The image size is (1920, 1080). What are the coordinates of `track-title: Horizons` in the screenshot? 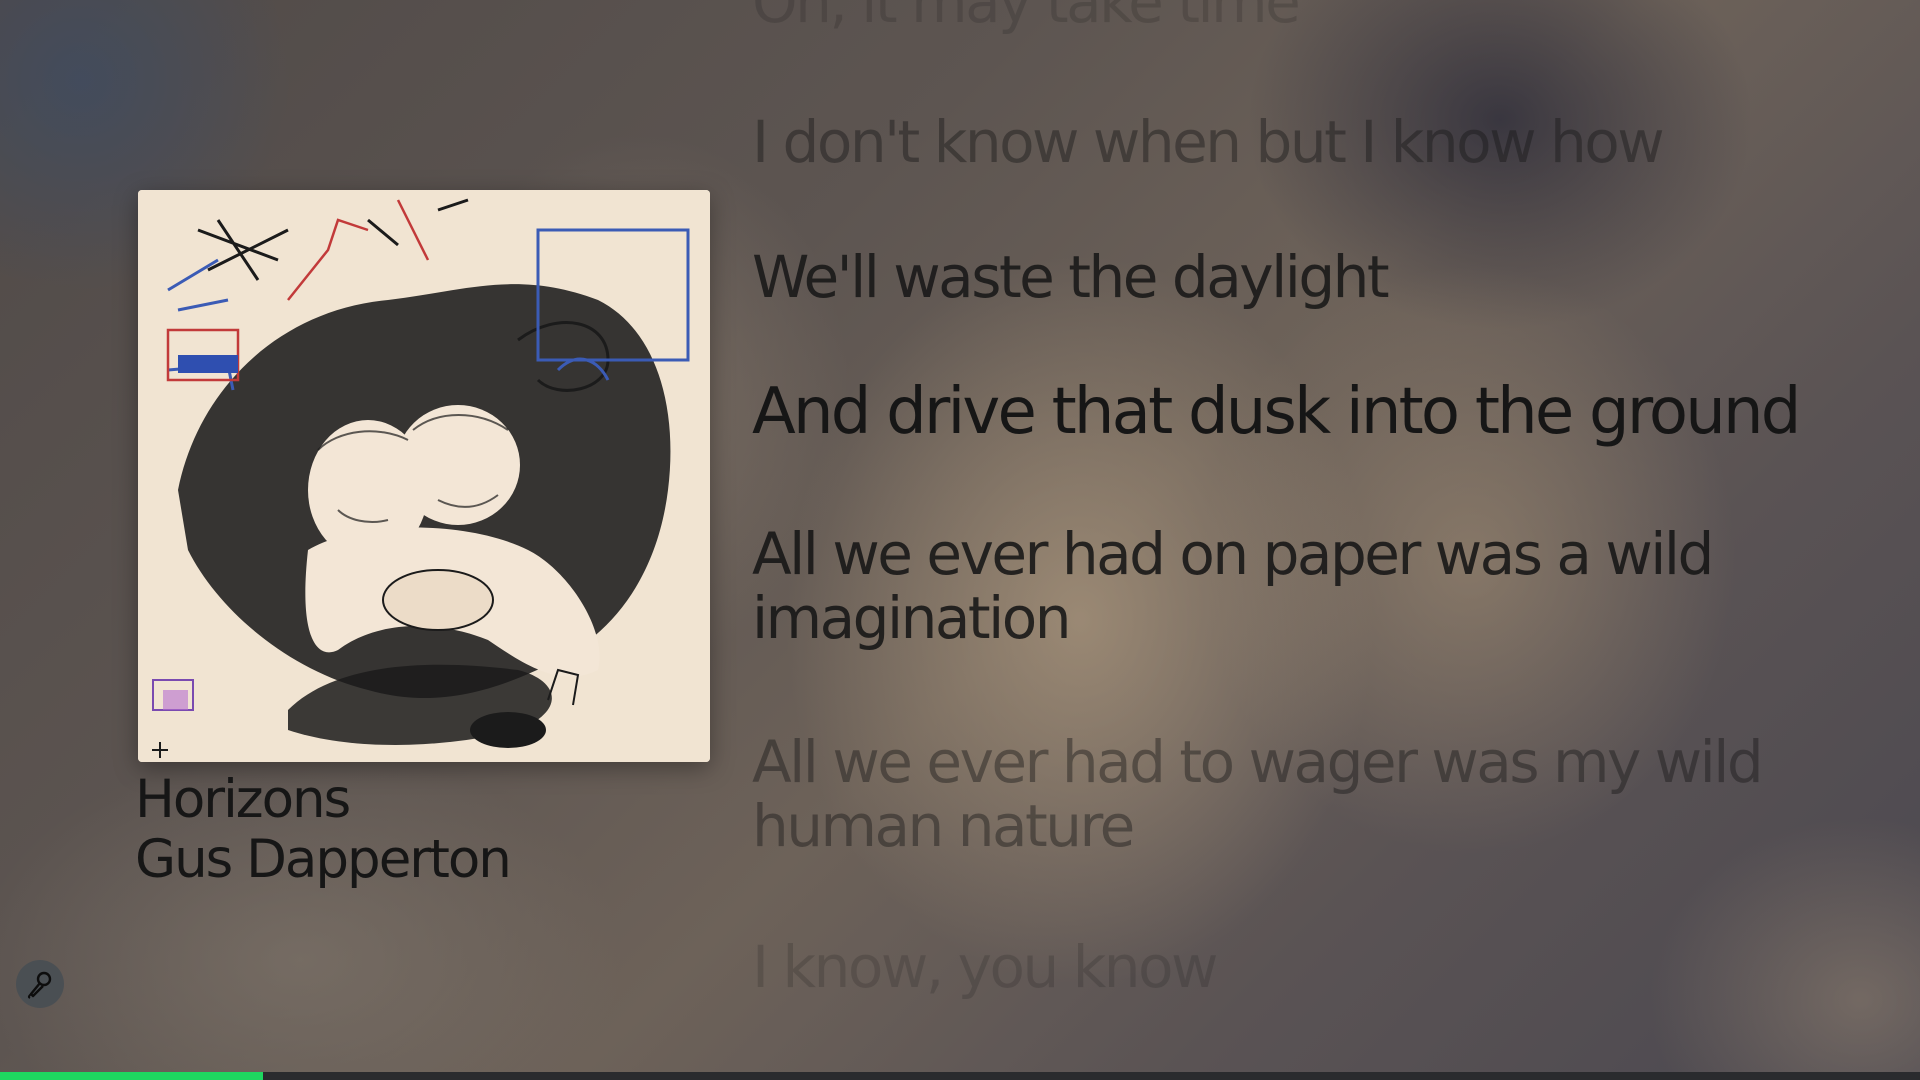 It's located at (243, 799).